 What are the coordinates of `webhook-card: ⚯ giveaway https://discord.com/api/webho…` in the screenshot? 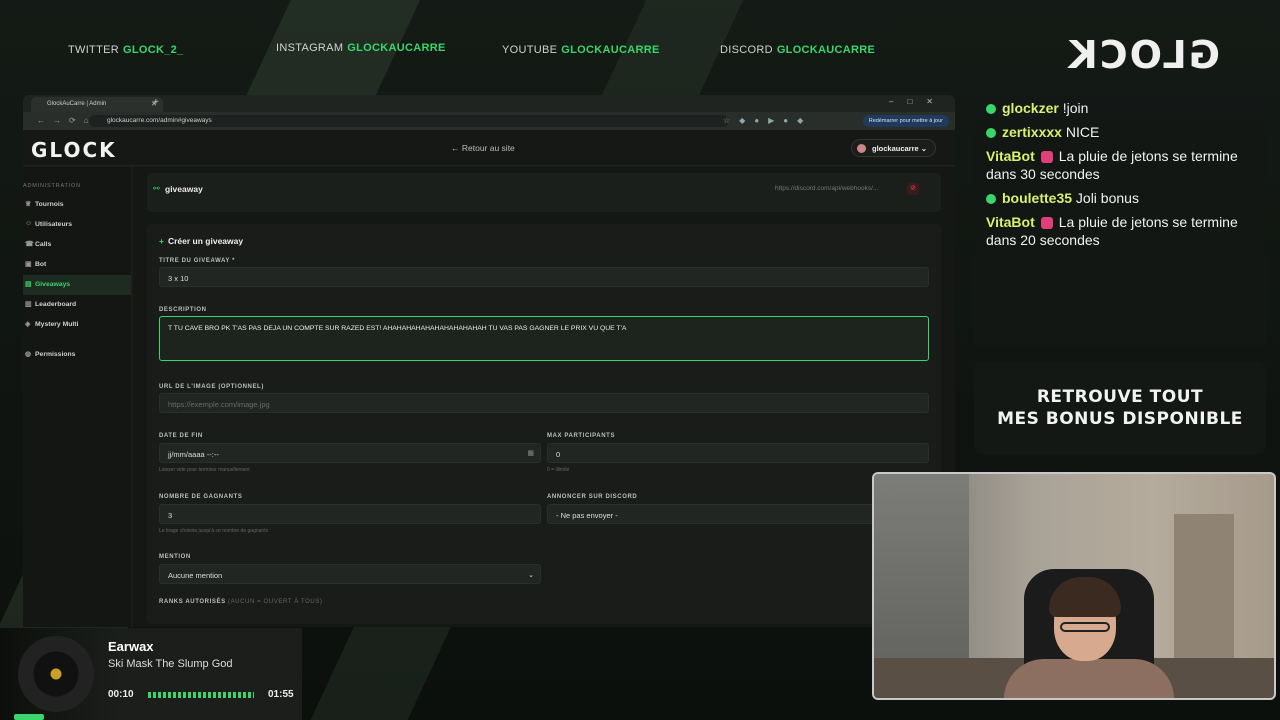 It's located at (544, 192).